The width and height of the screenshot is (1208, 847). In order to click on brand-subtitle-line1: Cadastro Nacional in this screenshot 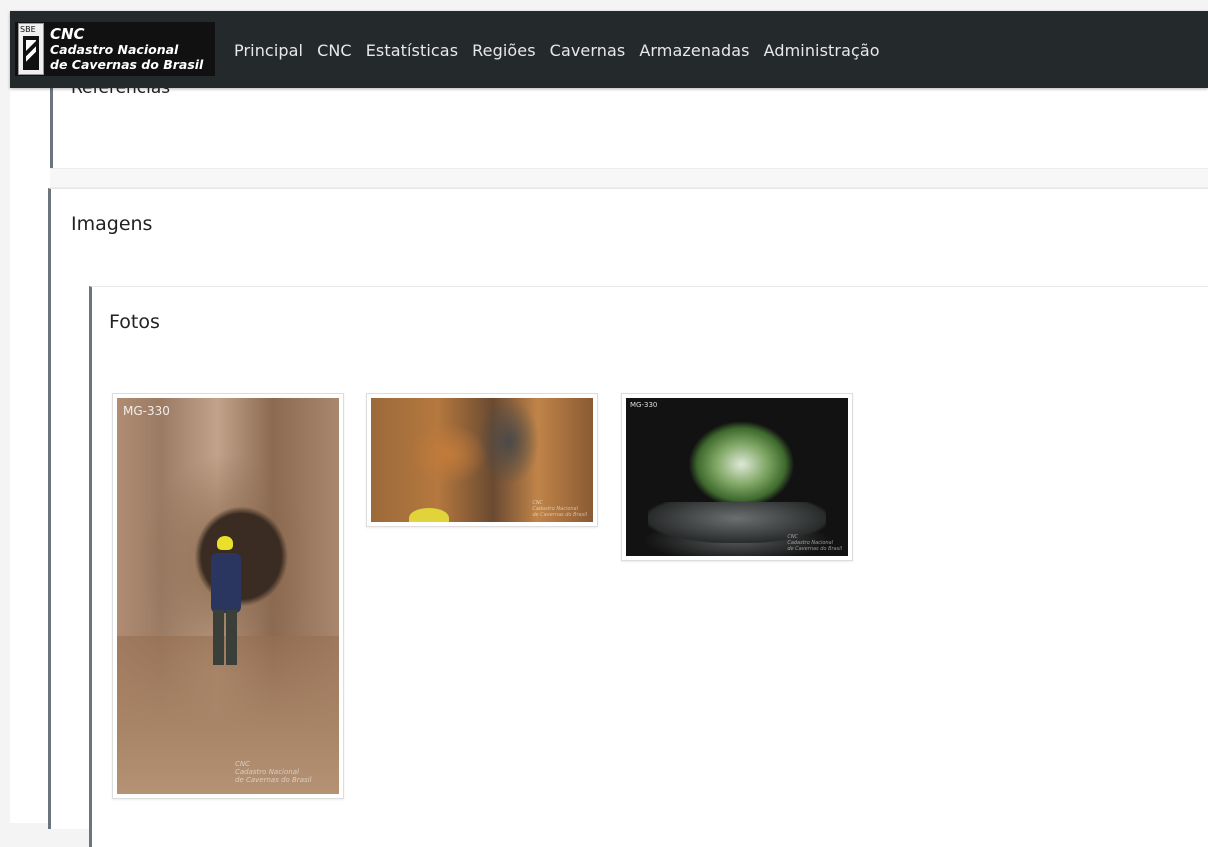, I will do `click(114, 49)`.